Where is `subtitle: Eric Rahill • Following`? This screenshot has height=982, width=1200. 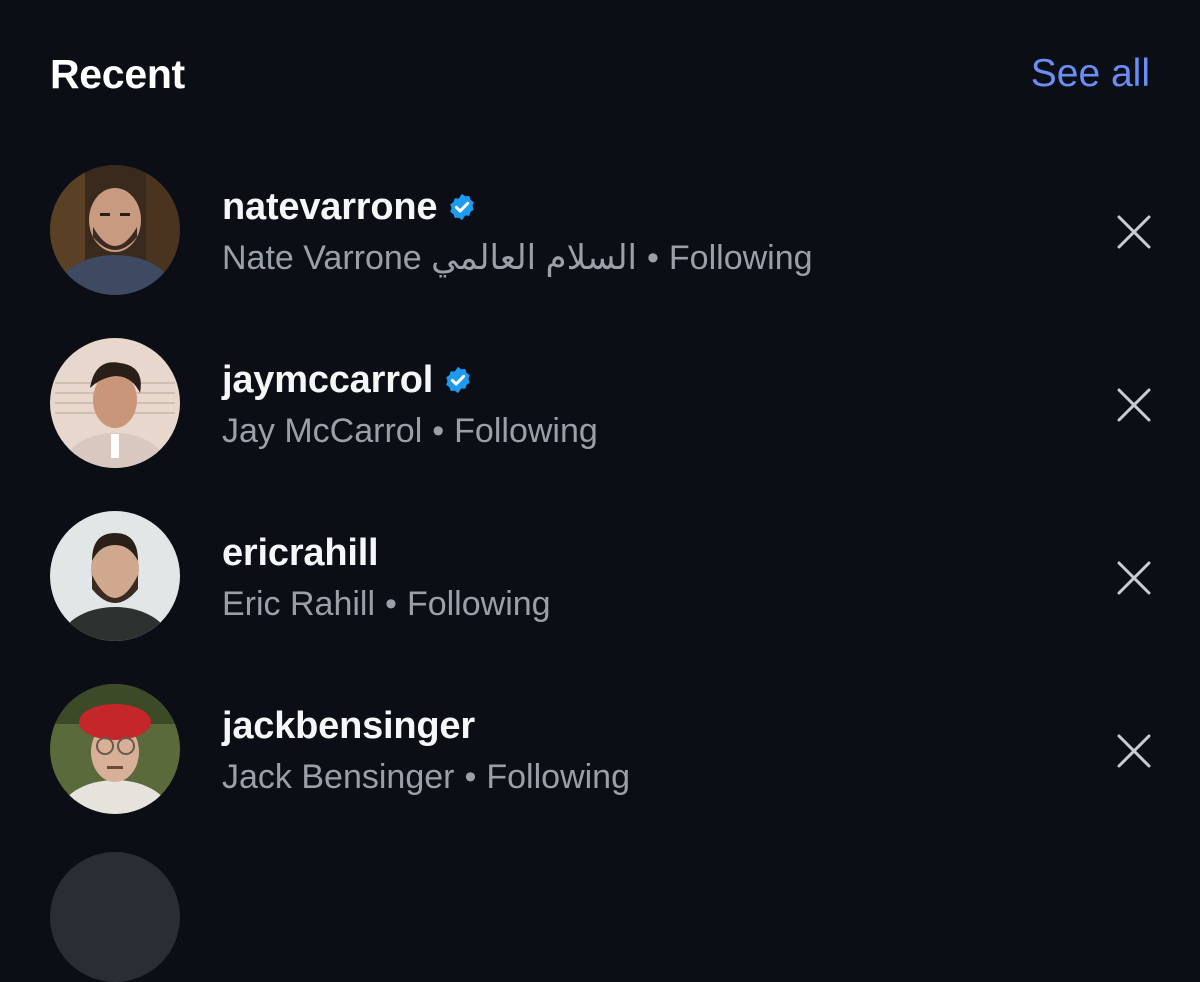
subtitle: Eric Rahill • Following is located at coordinates (386, 604).